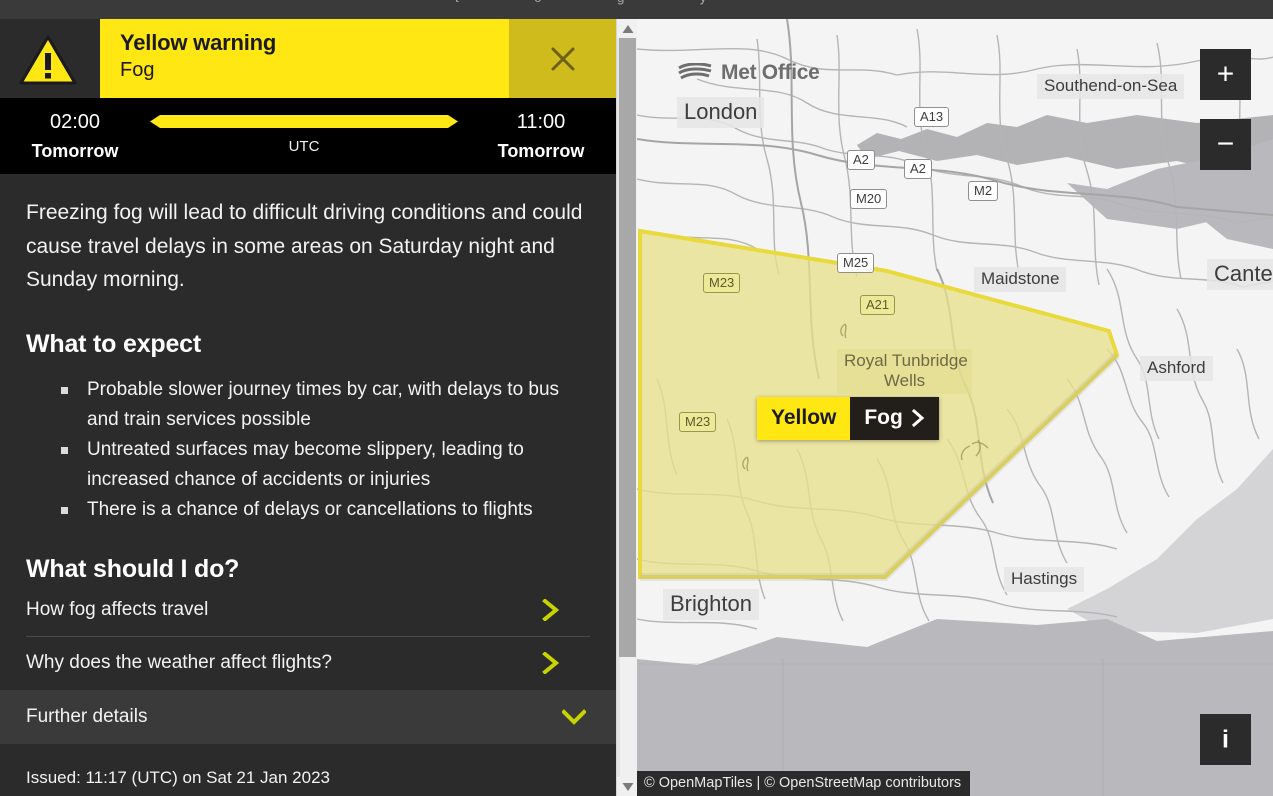  I want to click on map-road-shield: A13, so click(932, 117).